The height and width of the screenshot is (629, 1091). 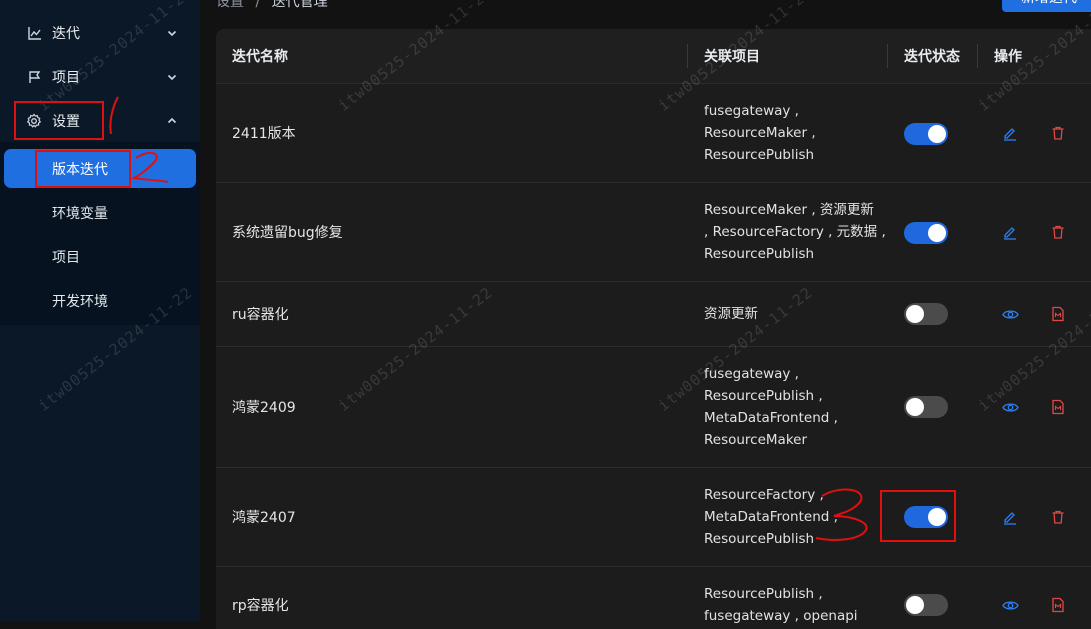 I want to click on project-line: , ResourceFactory , 元数据 ,, so click(x=795, y=232).